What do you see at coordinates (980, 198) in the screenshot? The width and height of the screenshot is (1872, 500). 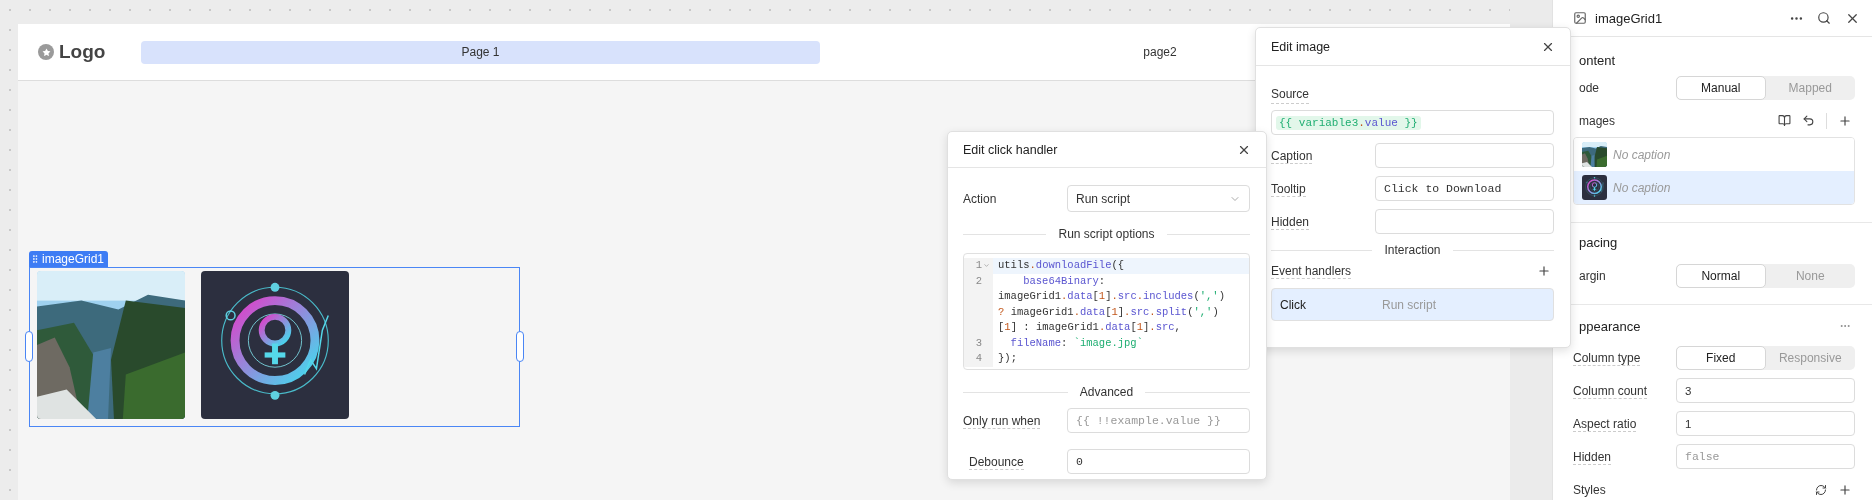 I see `field-label: Action` at bounding box center [980, 198].